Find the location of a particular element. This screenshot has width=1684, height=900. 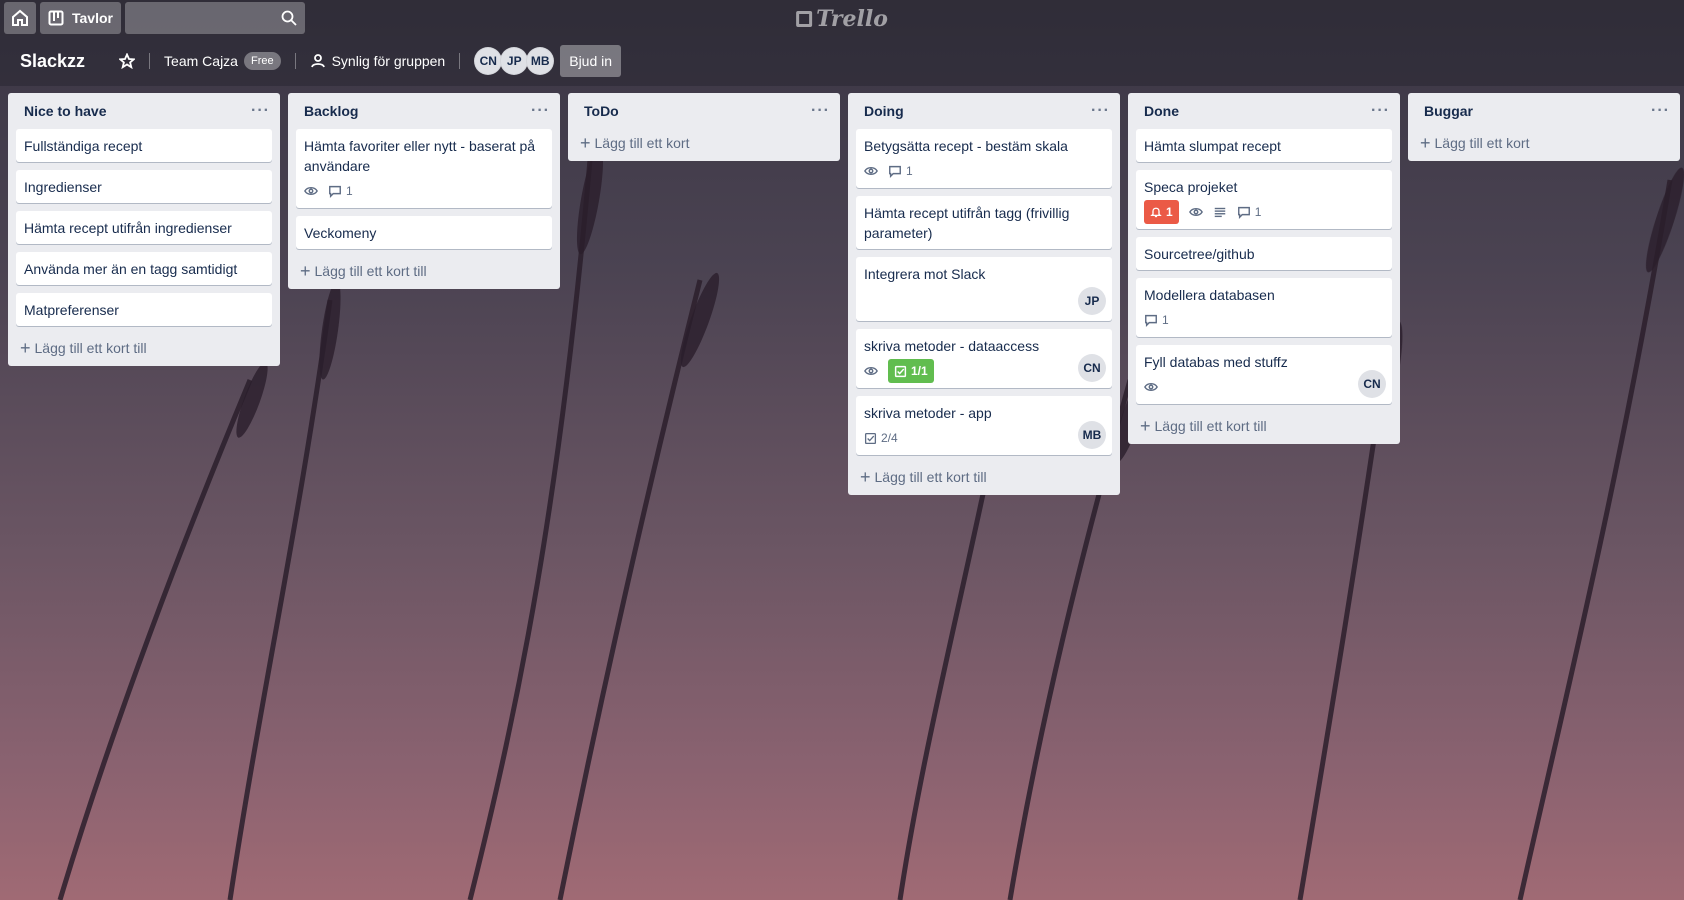

comments-badge: 1 is located at coordinates (1156, 320).